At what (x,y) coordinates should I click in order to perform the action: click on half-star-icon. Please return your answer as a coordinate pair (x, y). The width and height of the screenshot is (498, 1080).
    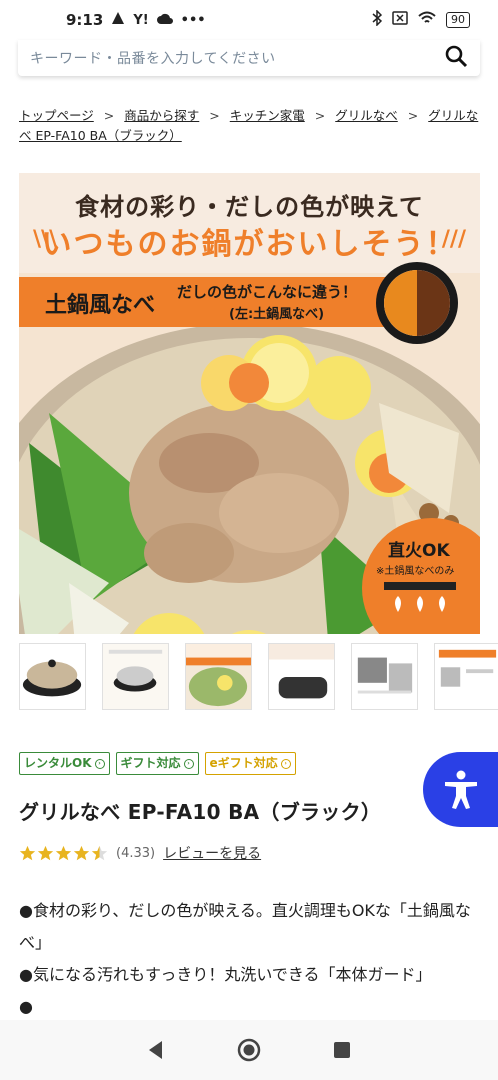
    Looking at the image, I should click on (99, 852).